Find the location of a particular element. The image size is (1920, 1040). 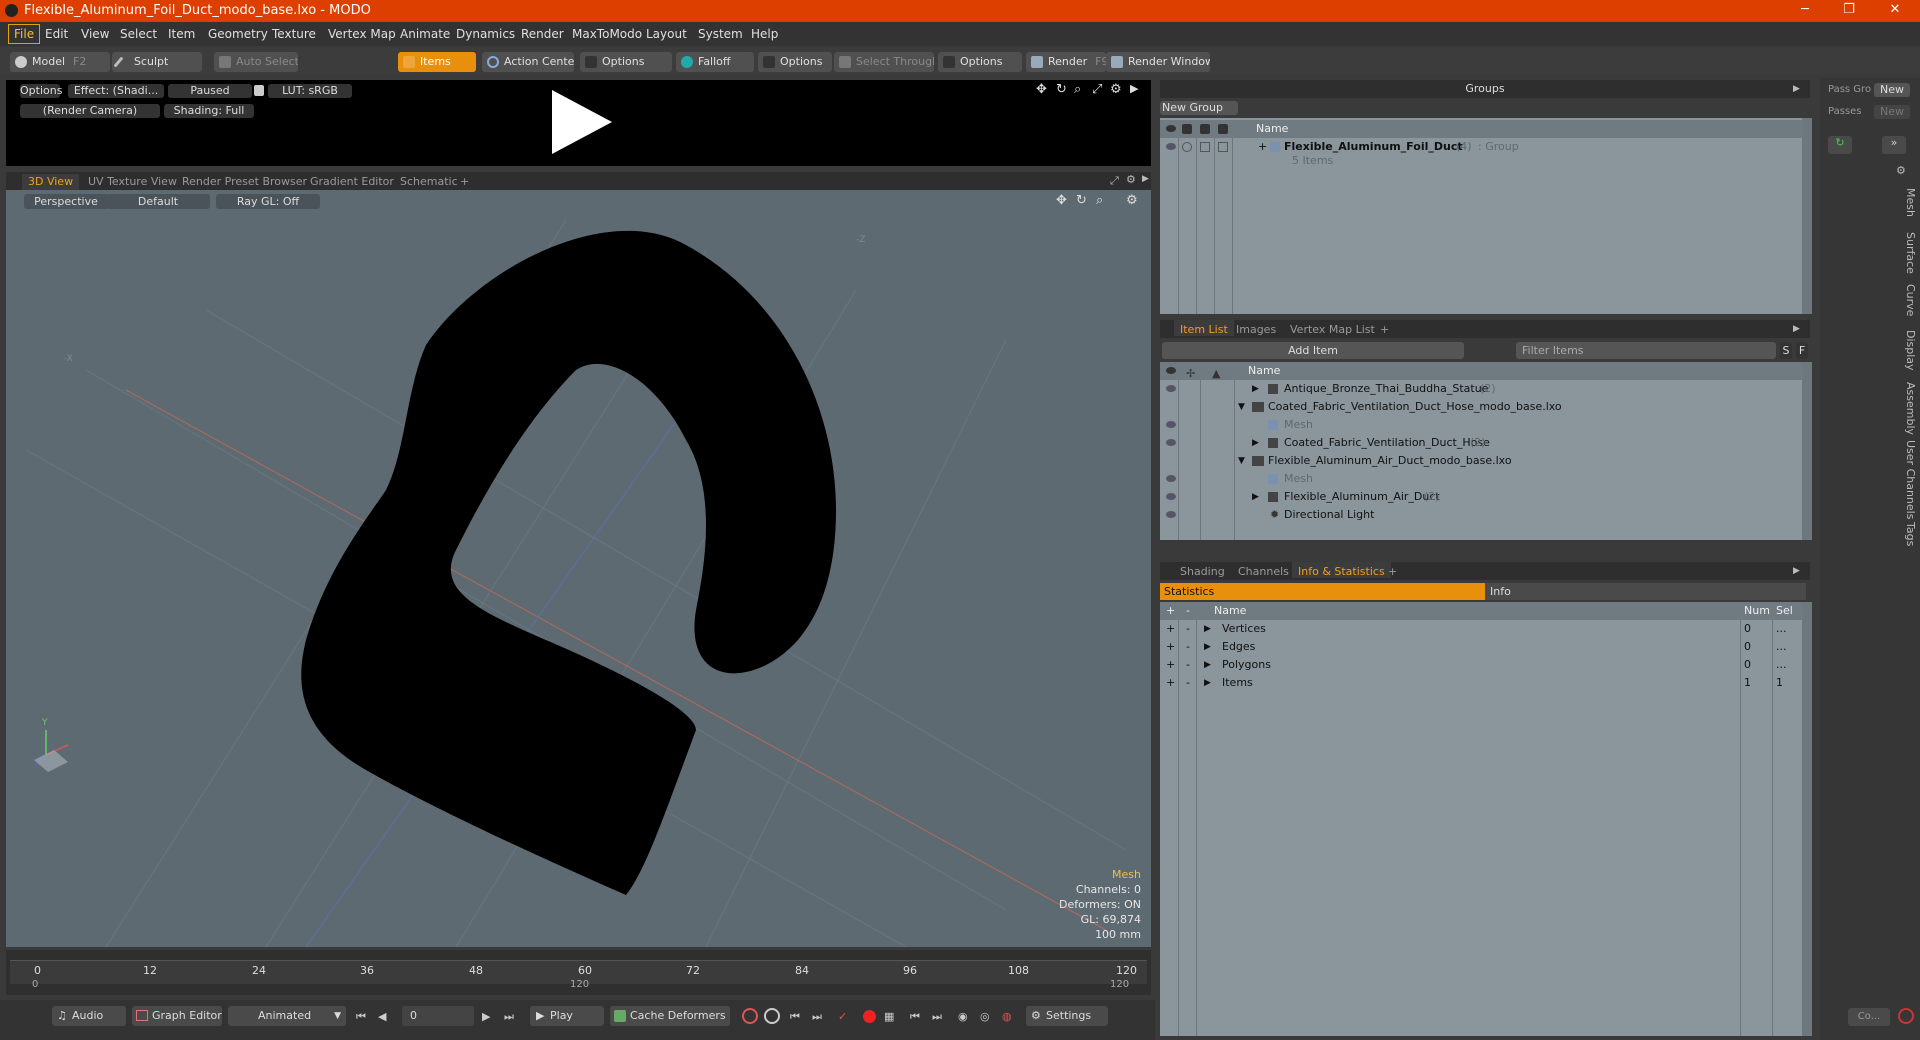

render-toggle-icon is located at coordinates (1187, 147).